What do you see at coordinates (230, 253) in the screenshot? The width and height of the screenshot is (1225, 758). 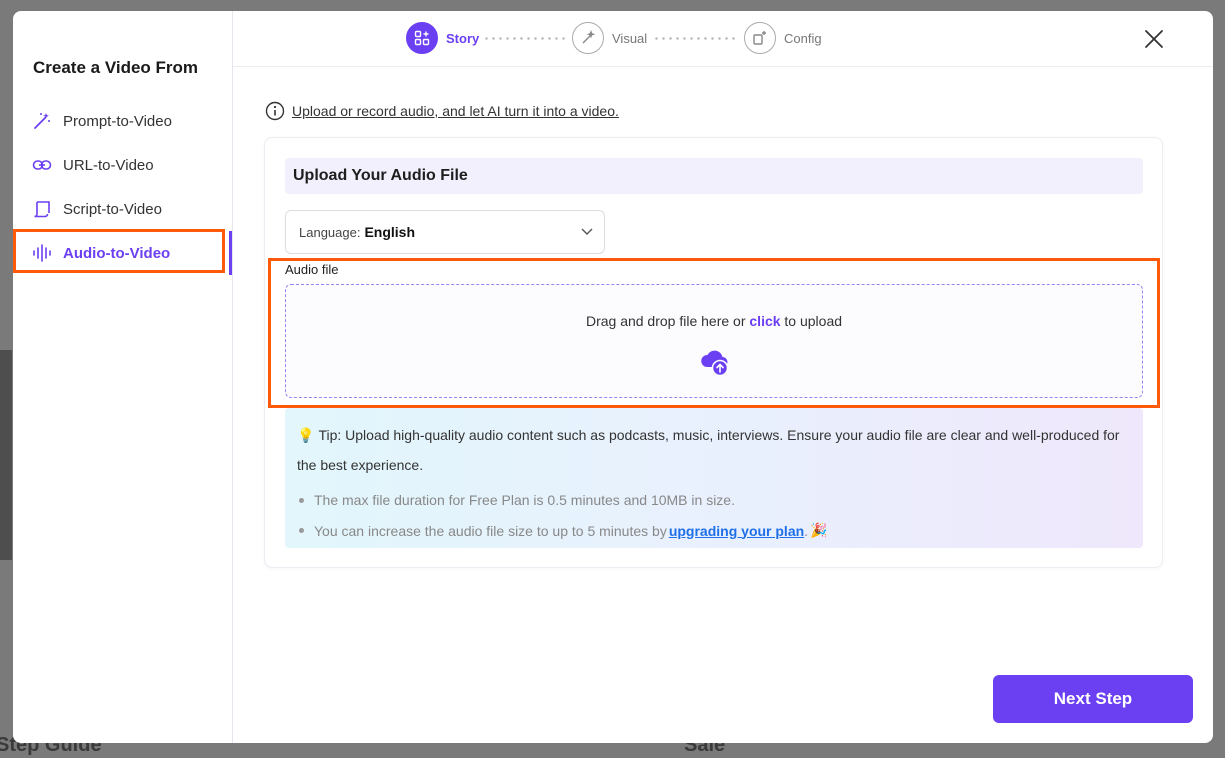 I see `active-indicator` at bounding box center [230, 253].